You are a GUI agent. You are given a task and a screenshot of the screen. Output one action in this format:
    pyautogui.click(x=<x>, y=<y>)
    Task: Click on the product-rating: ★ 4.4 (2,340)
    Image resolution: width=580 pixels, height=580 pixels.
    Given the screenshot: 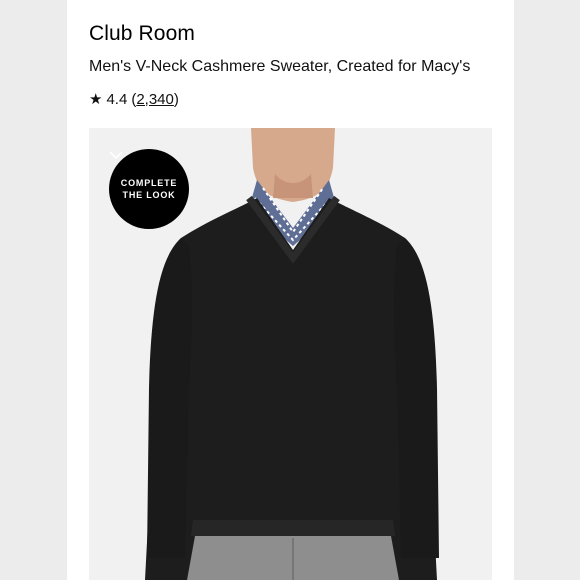 What is the action you would take?
    pyautogui.click(x=134, y=99)
    